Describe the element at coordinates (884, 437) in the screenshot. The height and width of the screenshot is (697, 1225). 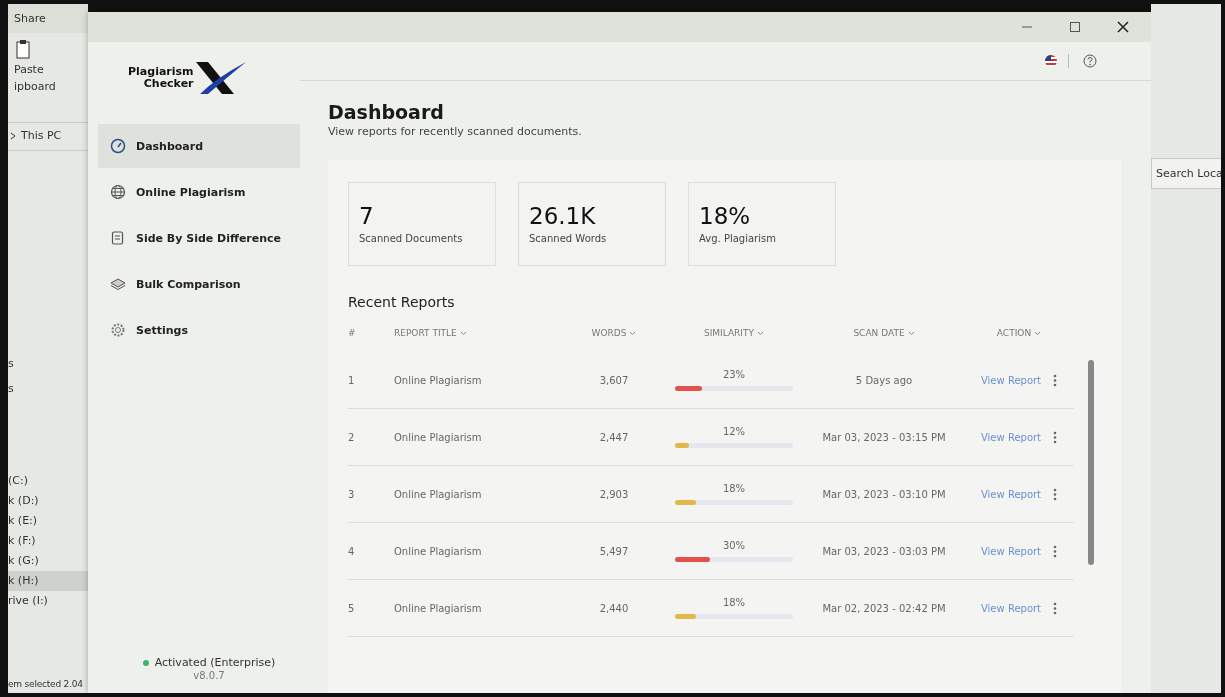
I see `scan-date: Mar 03, 2023 - 03:15 PM` at that location.